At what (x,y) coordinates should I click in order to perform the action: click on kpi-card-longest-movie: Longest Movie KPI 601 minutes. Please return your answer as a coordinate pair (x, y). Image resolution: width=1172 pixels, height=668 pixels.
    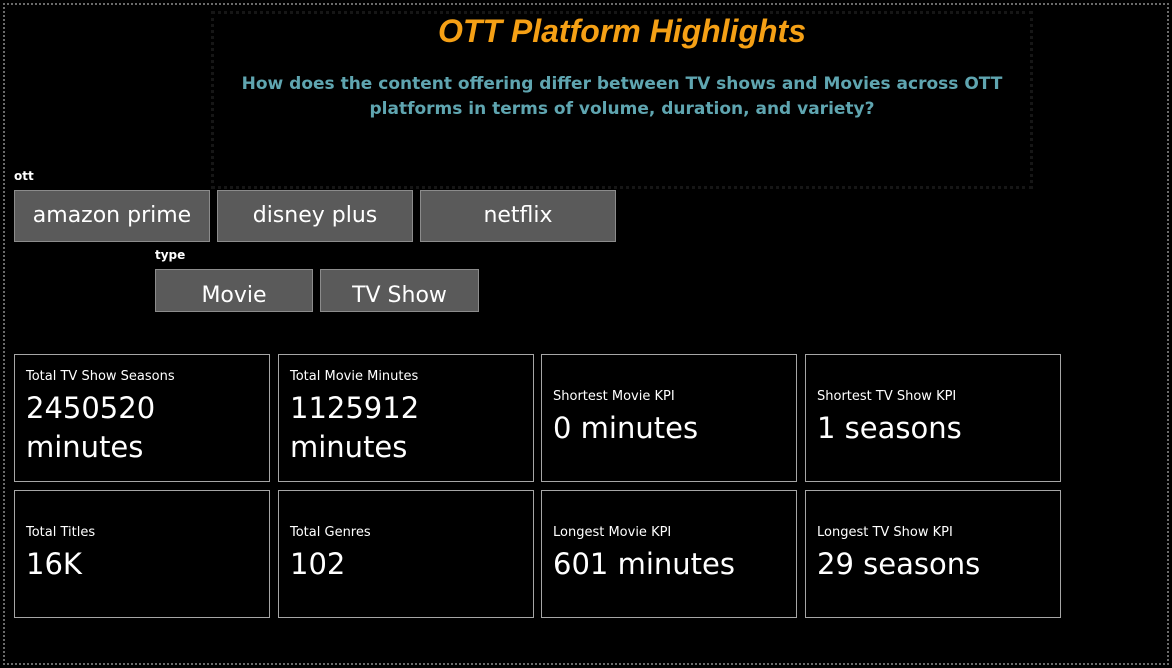
    Looking at the image, I should click on (669, 554).